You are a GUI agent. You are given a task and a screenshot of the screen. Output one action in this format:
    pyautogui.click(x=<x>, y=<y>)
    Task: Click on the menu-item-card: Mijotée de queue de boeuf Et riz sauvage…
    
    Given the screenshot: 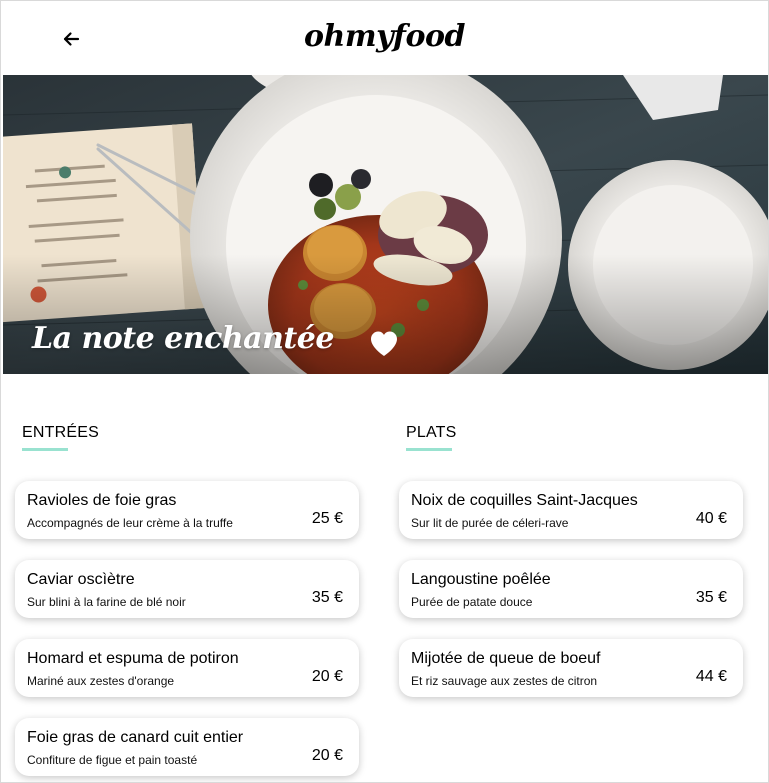 What is the action you would take?
    pyautogui.click(x=571, y=668)
    